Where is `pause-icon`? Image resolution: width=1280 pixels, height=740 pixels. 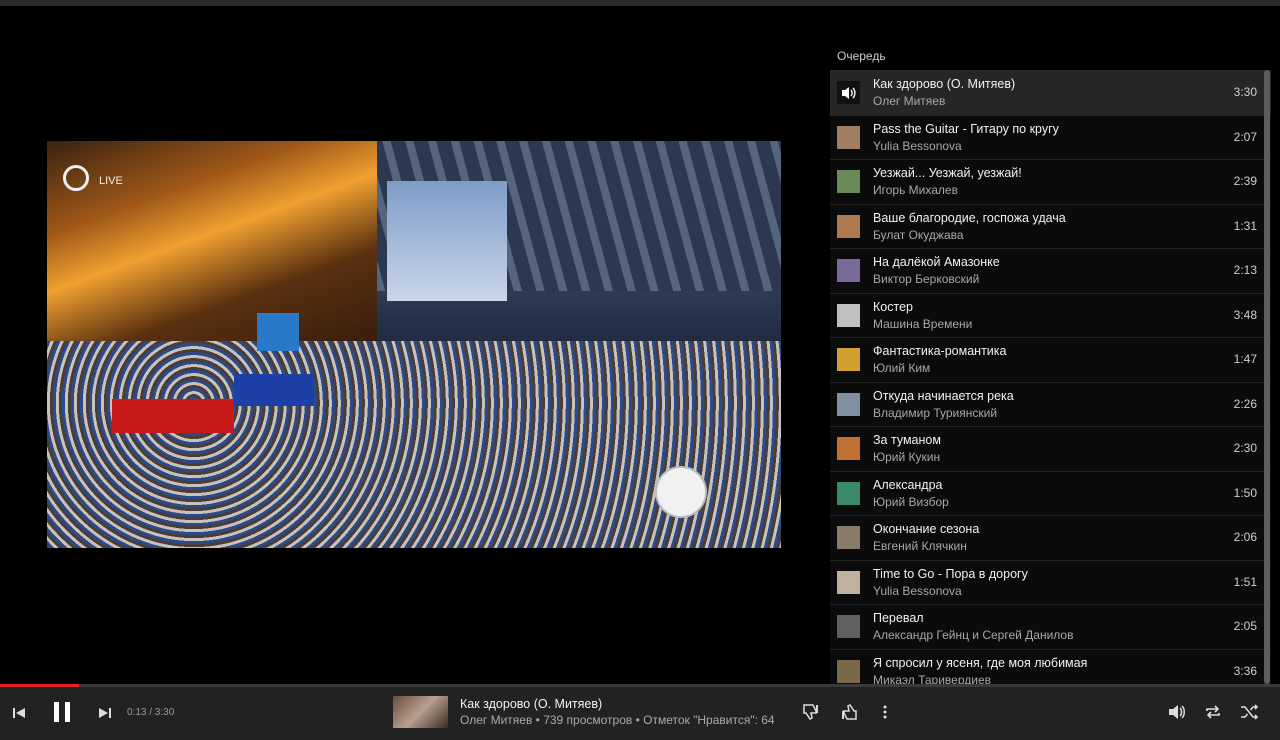 pause-icon is located at coordinates (62, 712).